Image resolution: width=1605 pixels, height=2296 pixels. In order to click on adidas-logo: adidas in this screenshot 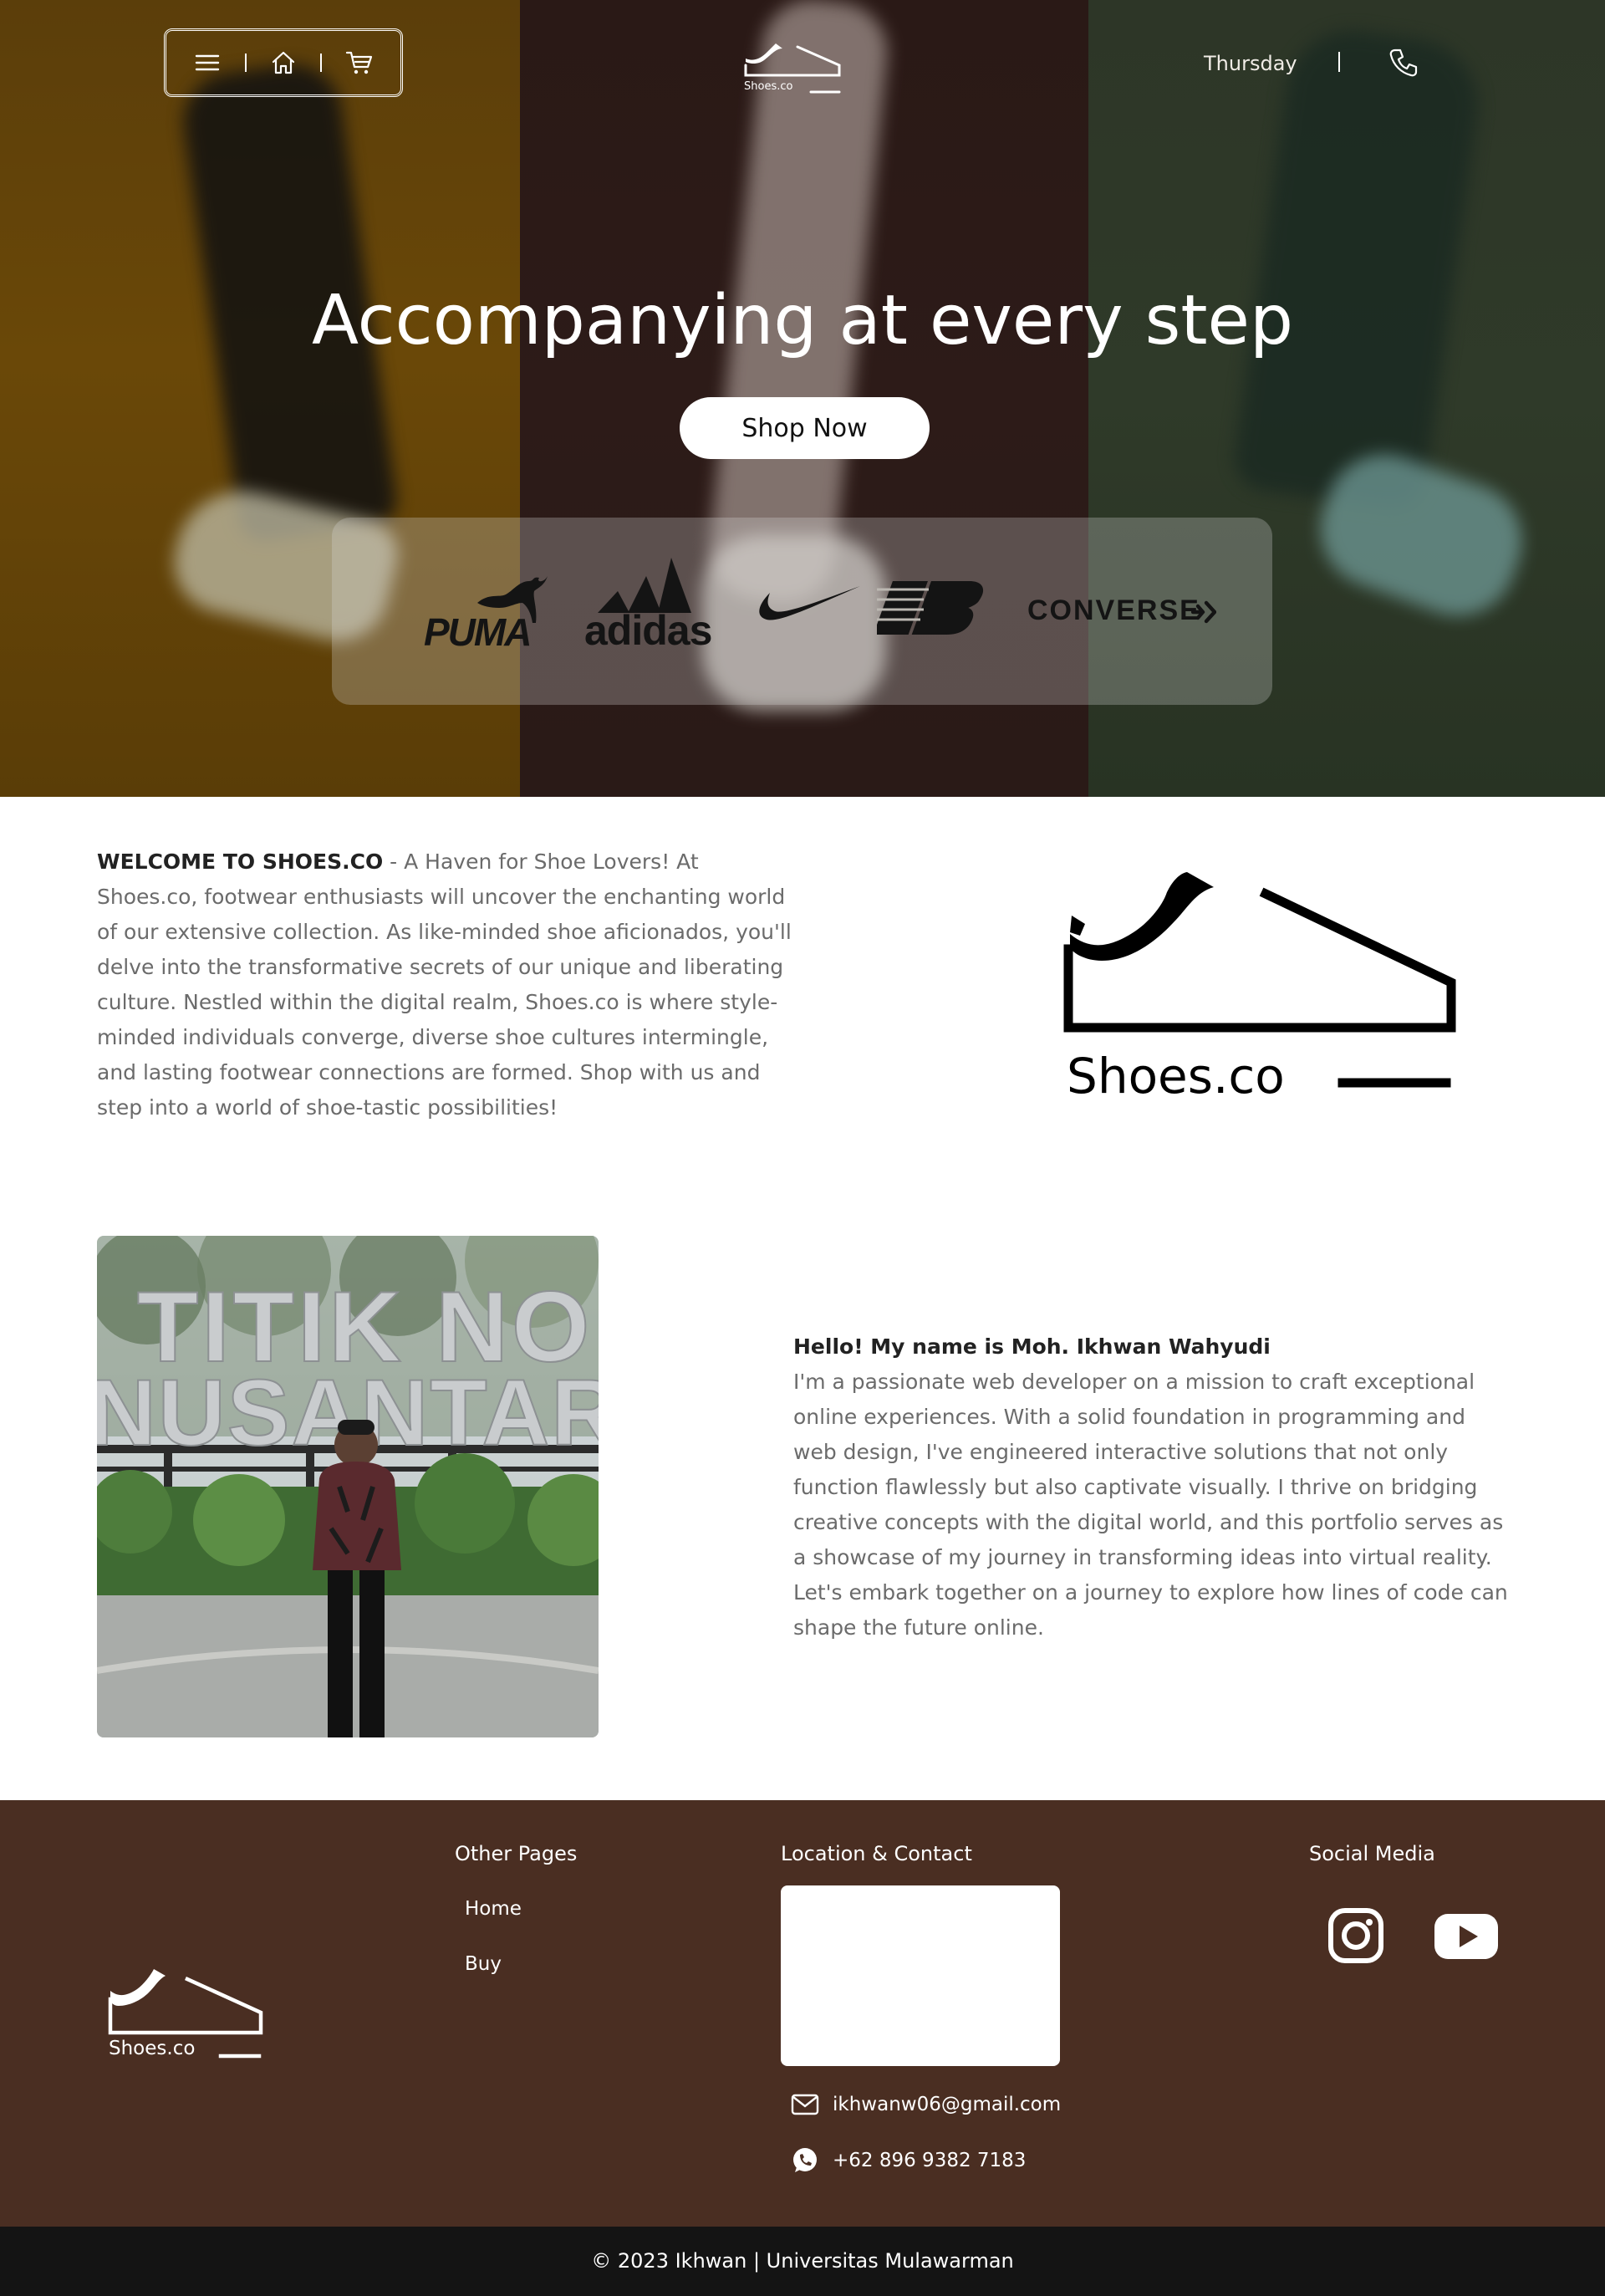, I will do `click(648, 606)`.